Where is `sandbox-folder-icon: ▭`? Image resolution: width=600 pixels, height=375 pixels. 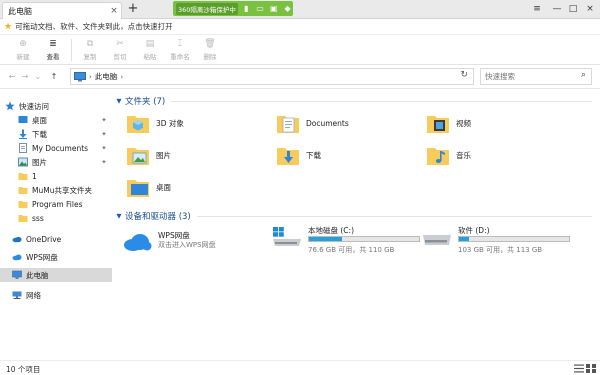
sandbox-folder-icon: ▭ is located at coordinates (260, 8).